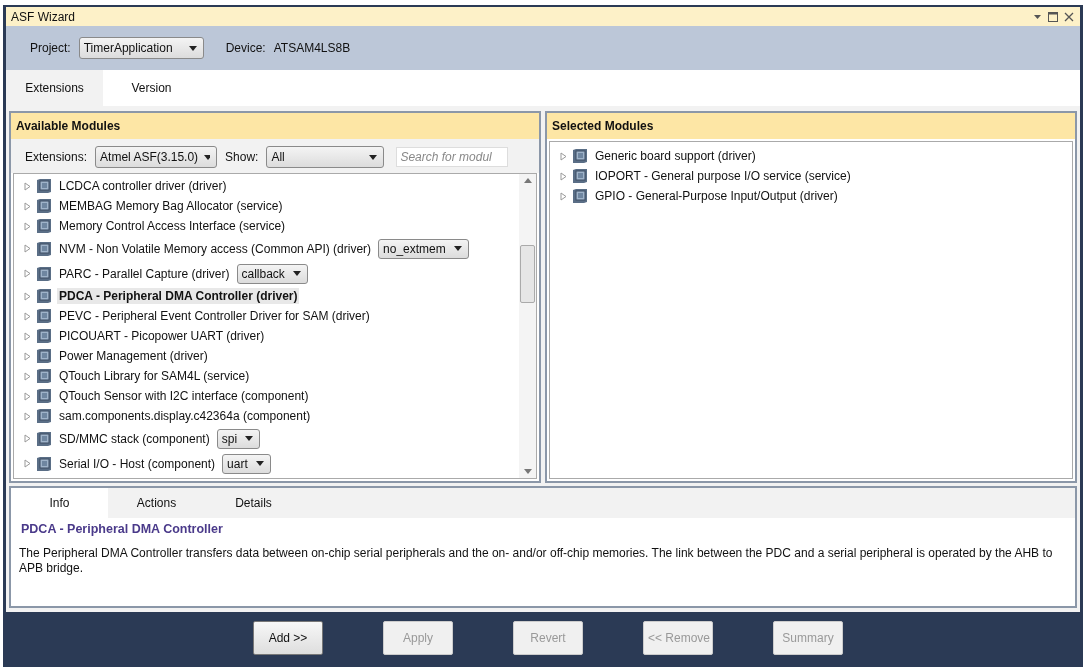 The height and width of the screenshot is (672, 1087). Describe the element at coordinates (171, 206) in the screenshot. I see `module-item: MEMBAG Memory Bag Allocator (service)` at that location.